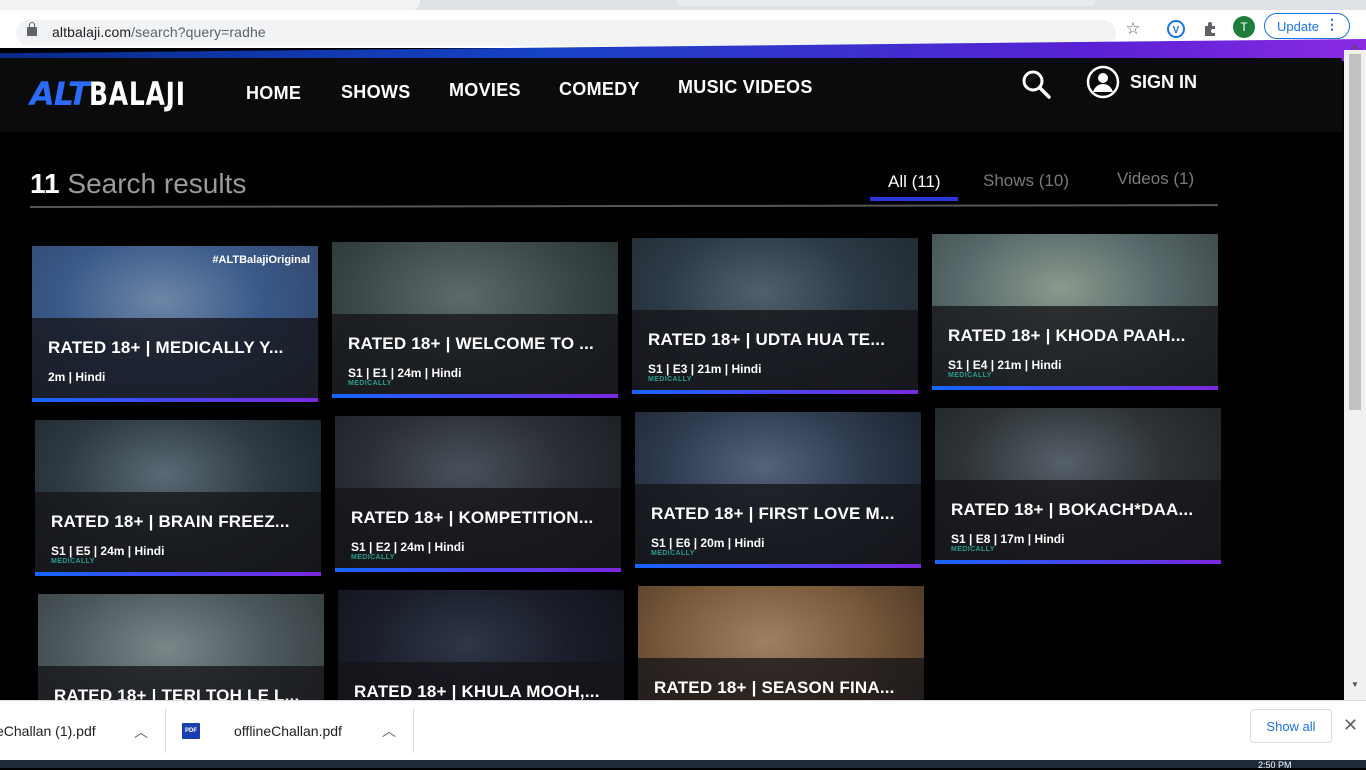 The width and height of the screenshot is (1366, 770). What do you see at coordinates (1291, 726) in the screenshot?
I see `show-all-button: Show all` at bounding box center [1291, 726].